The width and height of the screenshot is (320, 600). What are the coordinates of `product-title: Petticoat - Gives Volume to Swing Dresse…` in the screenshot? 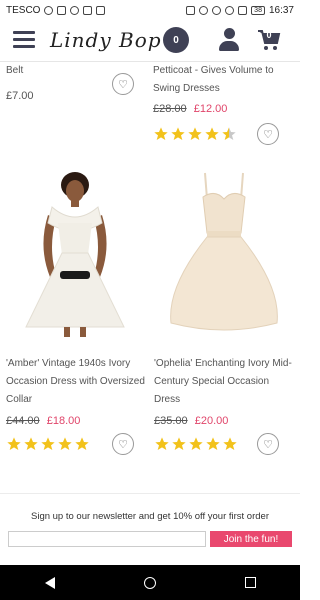 It's located at (223, 80).